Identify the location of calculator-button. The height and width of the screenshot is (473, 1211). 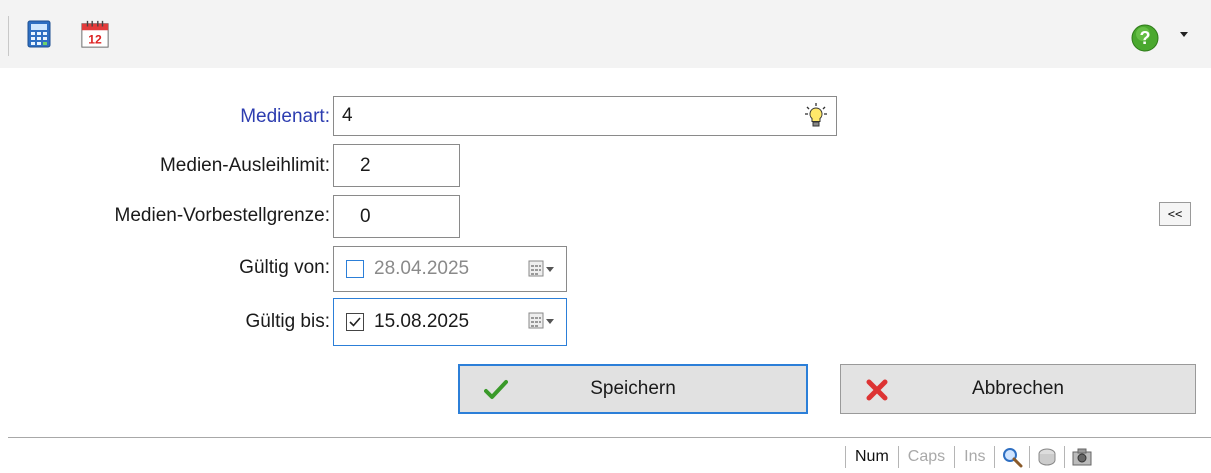
(39, 34).